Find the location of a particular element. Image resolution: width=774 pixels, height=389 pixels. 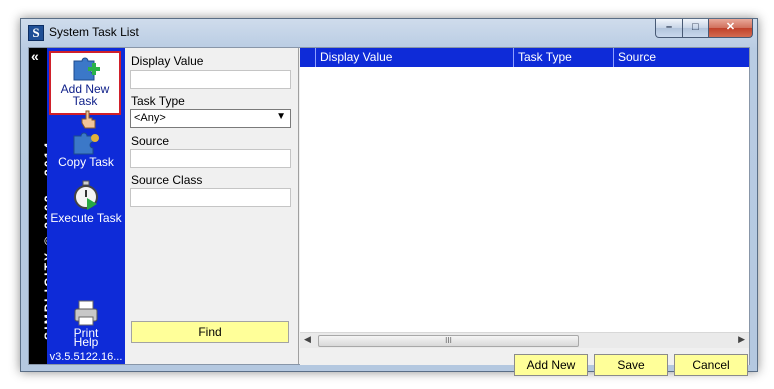

cancel-button: Cancel is located at coordinates (711, 365).